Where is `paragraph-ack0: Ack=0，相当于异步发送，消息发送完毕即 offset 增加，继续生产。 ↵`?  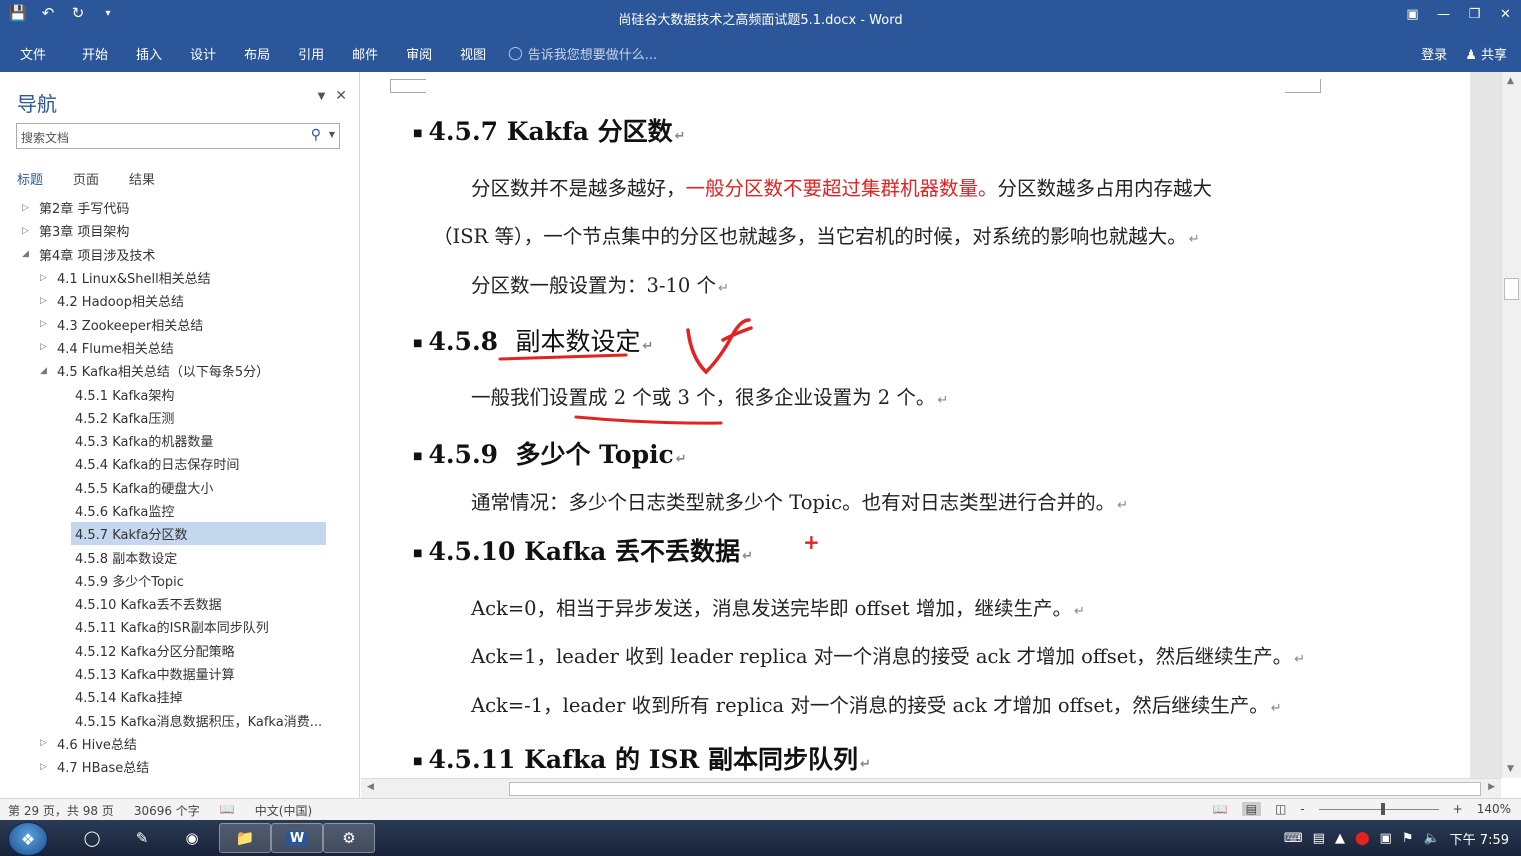
paragraph-ack0: Ack=0，相当于异步发送，消息发送完毕即 offset 增加，继续生产。 ↵ is located at coordinates (778, 606).